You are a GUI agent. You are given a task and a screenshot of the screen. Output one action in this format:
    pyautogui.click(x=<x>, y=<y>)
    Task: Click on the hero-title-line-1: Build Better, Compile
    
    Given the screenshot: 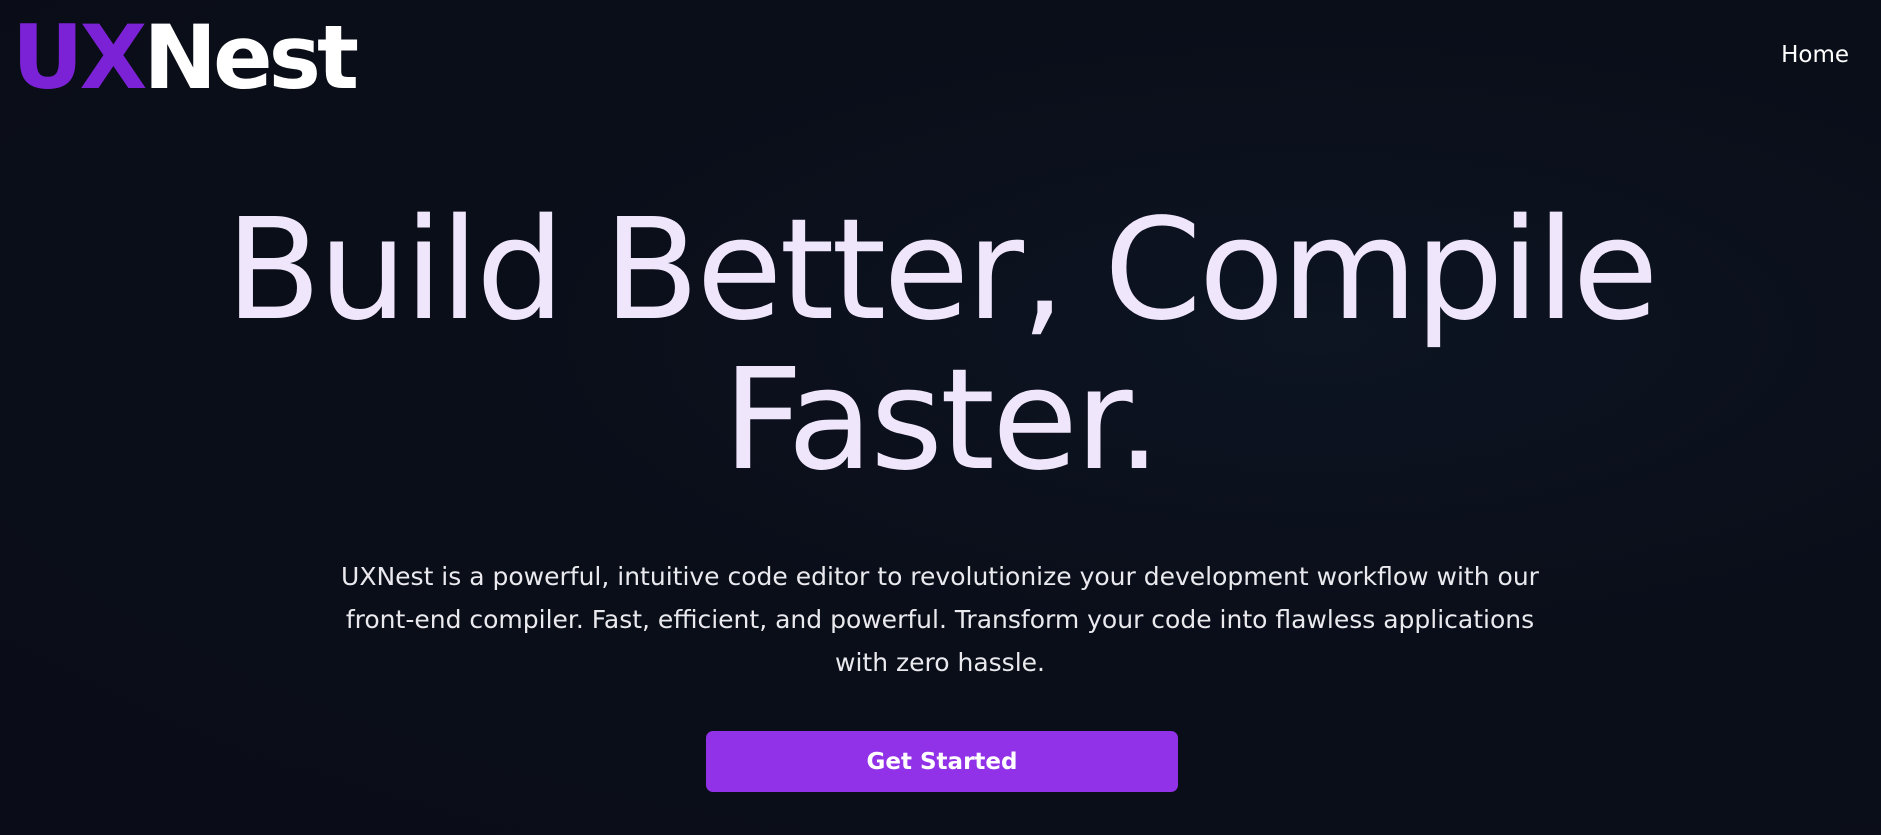 What is the action you would take?
    pyautogui.click(x=941, y=270)
    